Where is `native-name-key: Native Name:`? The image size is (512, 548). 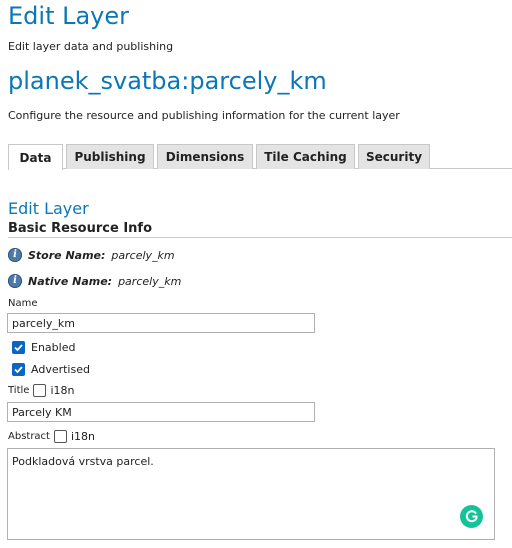 native-name-key: Native Name: is located at coordinates (70, 281).